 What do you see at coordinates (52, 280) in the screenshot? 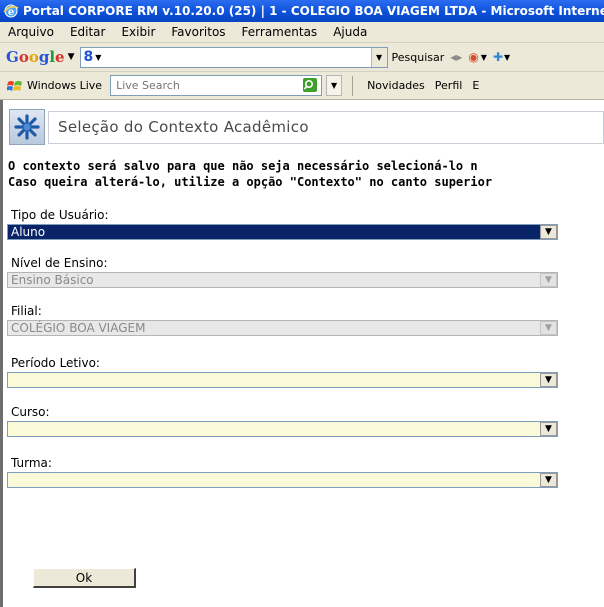
I see `nivel-ensino-value: Ensino Básico` at bounding box center [52, 280].